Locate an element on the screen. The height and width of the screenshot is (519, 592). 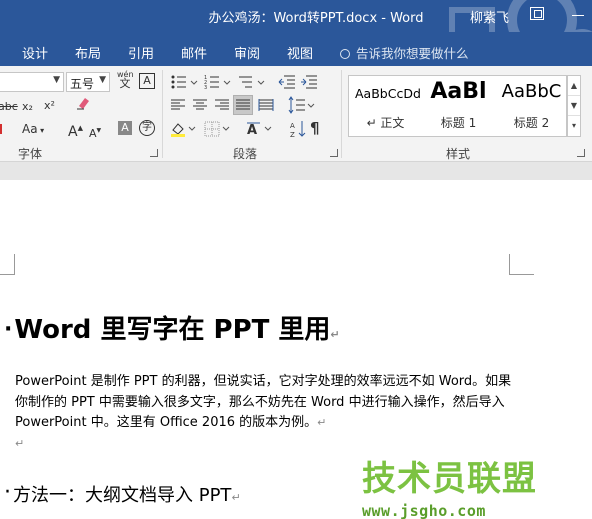
tell-me-search: 告诉我你想要做什么 is located at coordinates (404, 52).